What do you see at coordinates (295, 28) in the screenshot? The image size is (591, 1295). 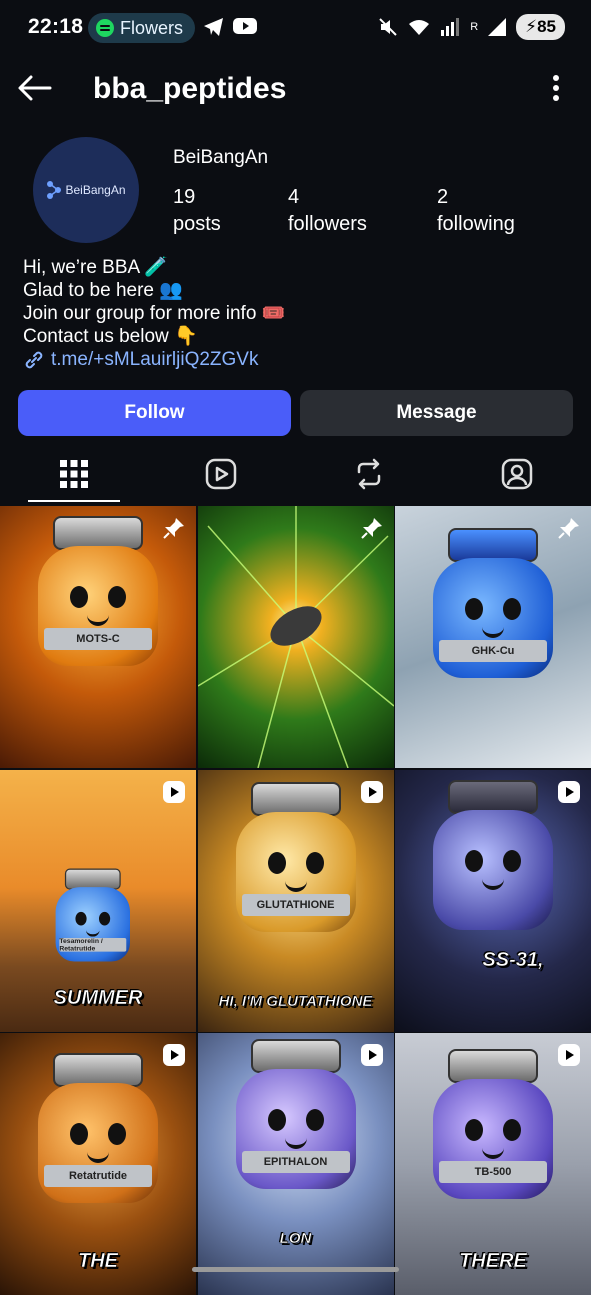 I see `status-bar: 22:18 Flowers R ⚡85` at bounding box center [295, 28].